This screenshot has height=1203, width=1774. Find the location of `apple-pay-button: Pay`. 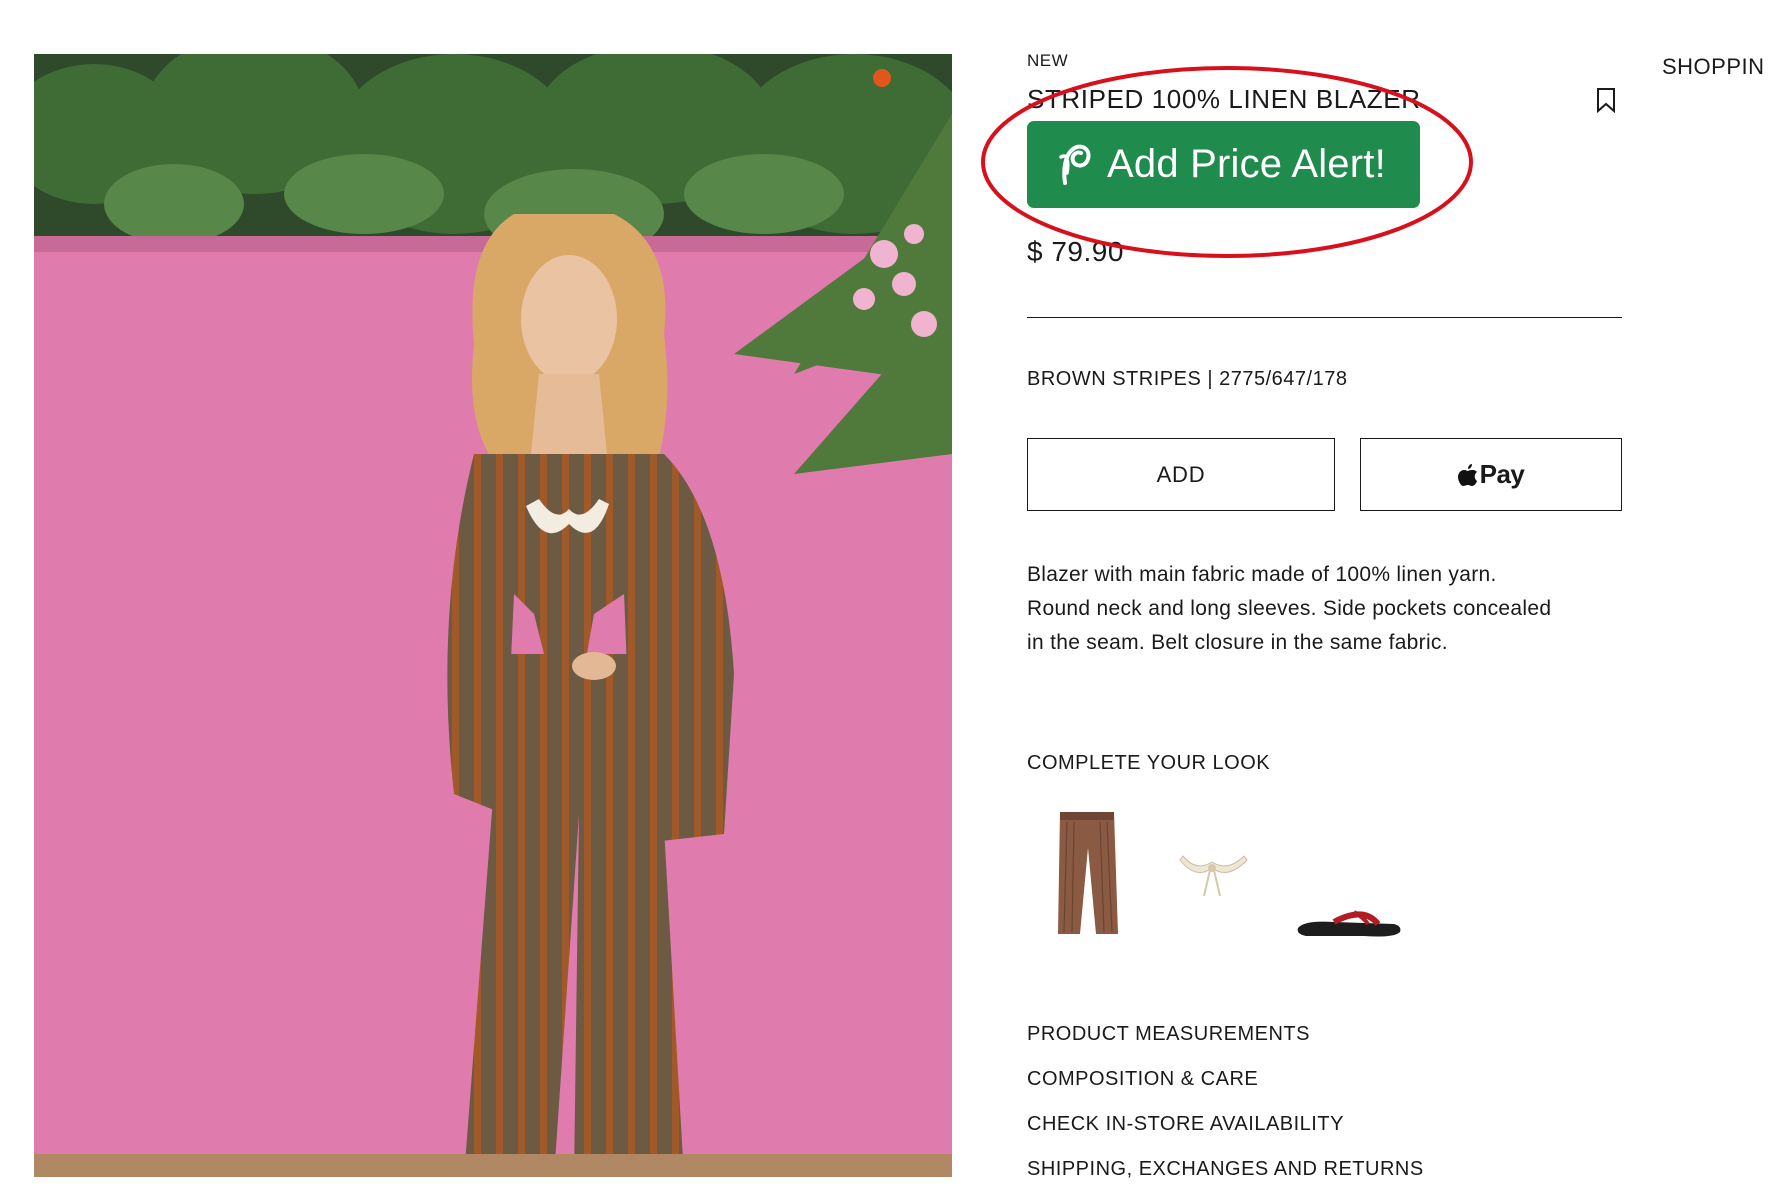

apple-pay-button: Pay is located at coordinates (1491, 474).